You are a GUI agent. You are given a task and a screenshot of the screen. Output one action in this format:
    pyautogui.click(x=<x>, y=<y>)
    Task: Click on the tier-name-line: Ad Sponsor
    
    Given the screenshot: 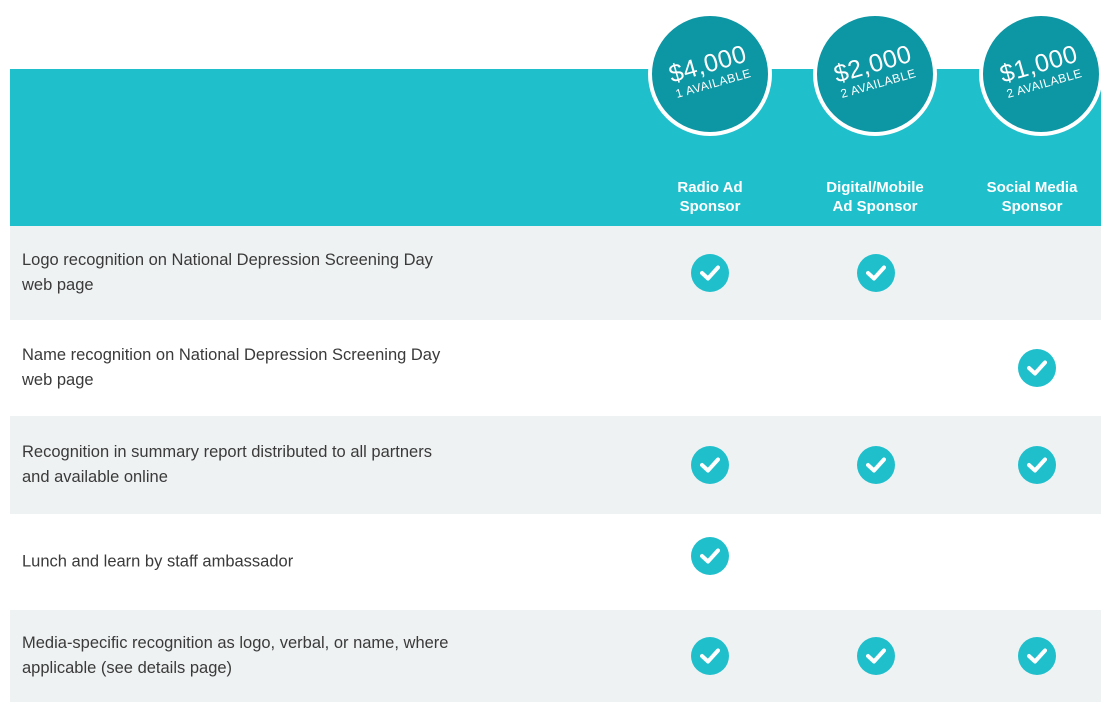 What is the action you would take?
    pyautogui.click(x=875, y=206)
    